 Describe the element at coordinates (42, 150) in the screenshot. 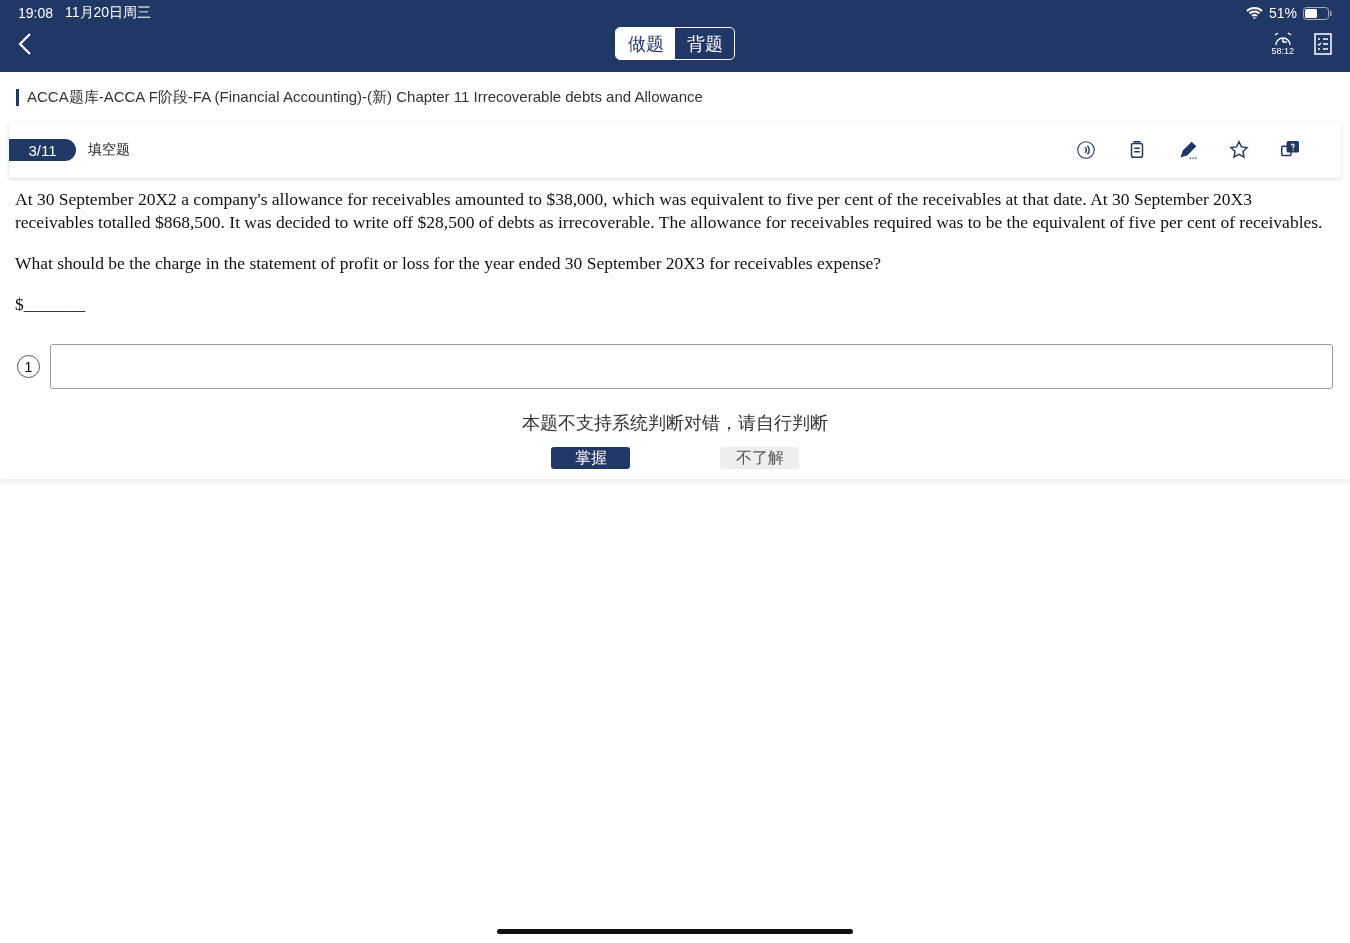

I see `progress-badge: 3/11` at that location.